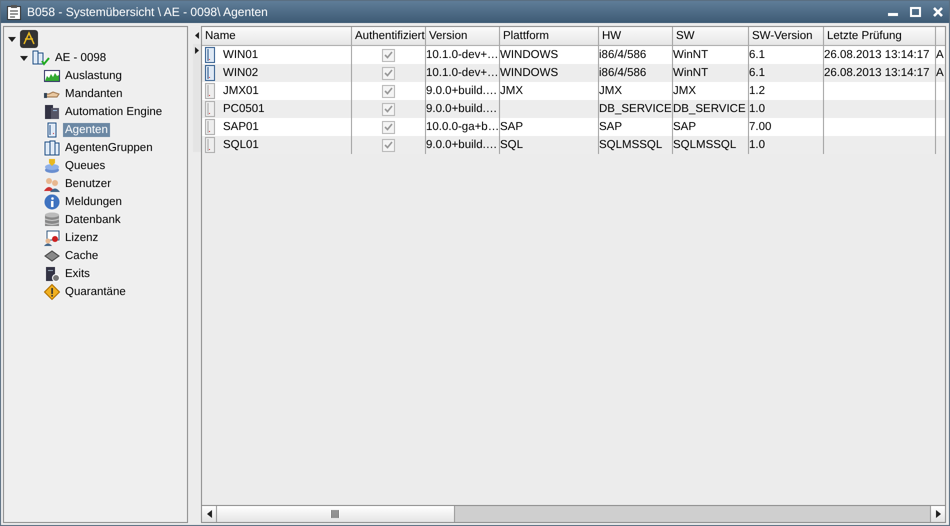  I want to click on left-arrow-icon, so click(209, 514).